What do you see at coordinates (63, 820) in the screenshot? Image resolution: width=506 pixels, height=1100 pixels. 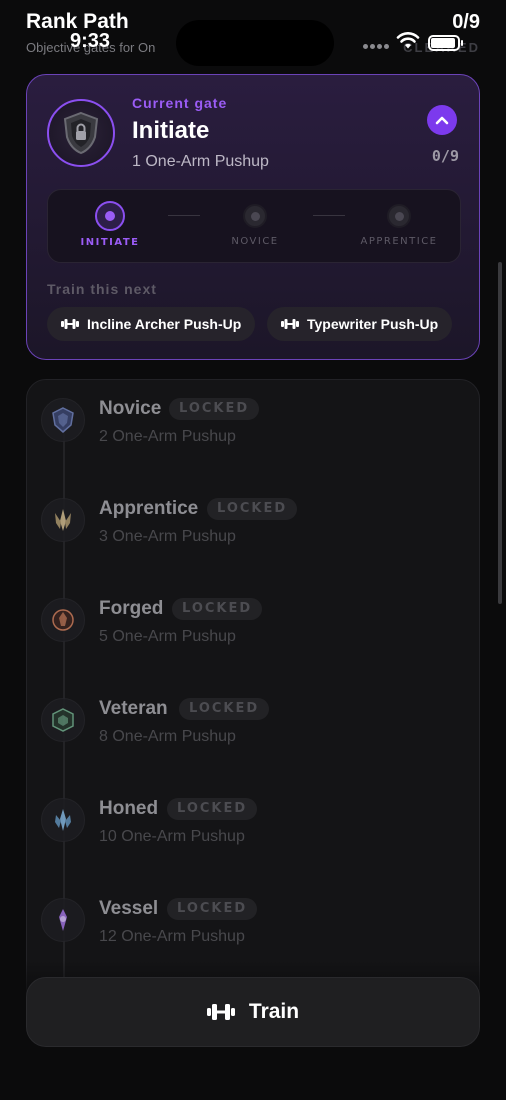 I see `honed-icon` at bounding box center [63, 820].